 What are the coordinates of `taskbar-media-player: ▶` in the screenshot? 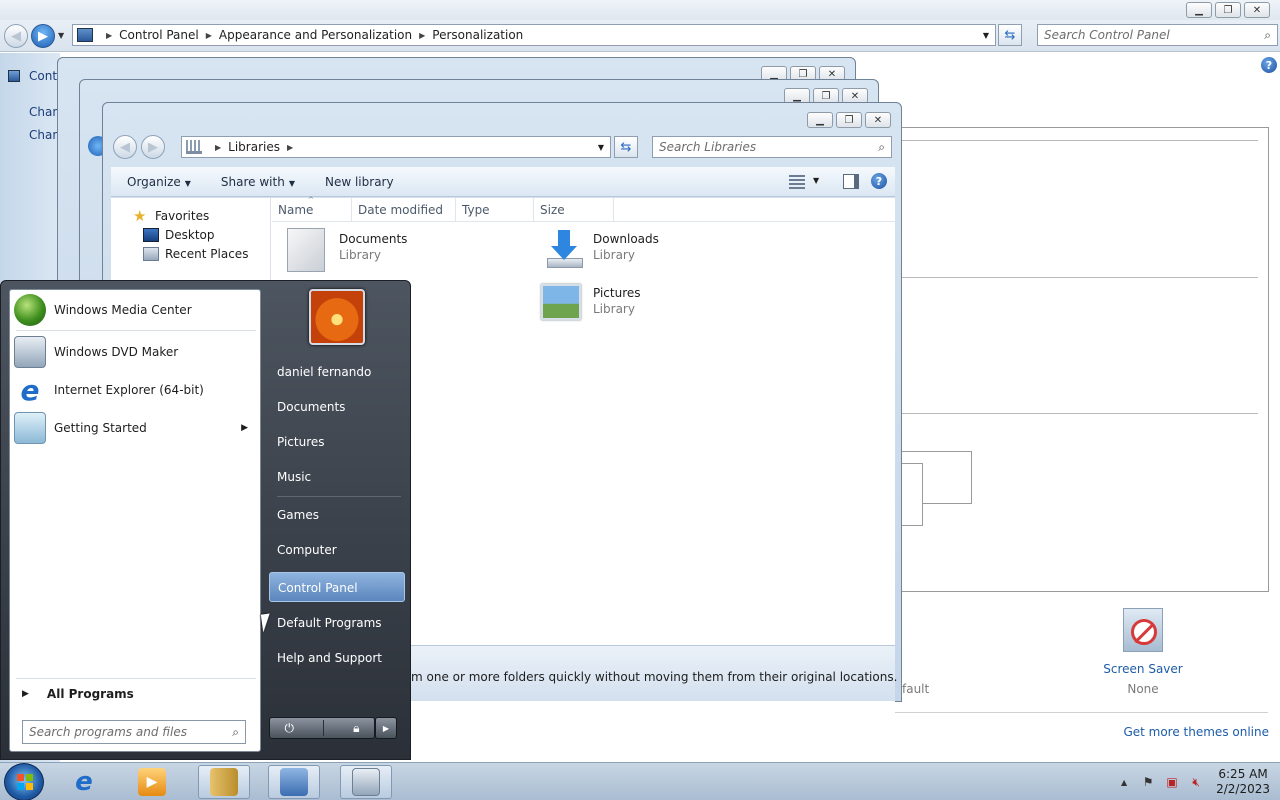 It's located at (152, 782).